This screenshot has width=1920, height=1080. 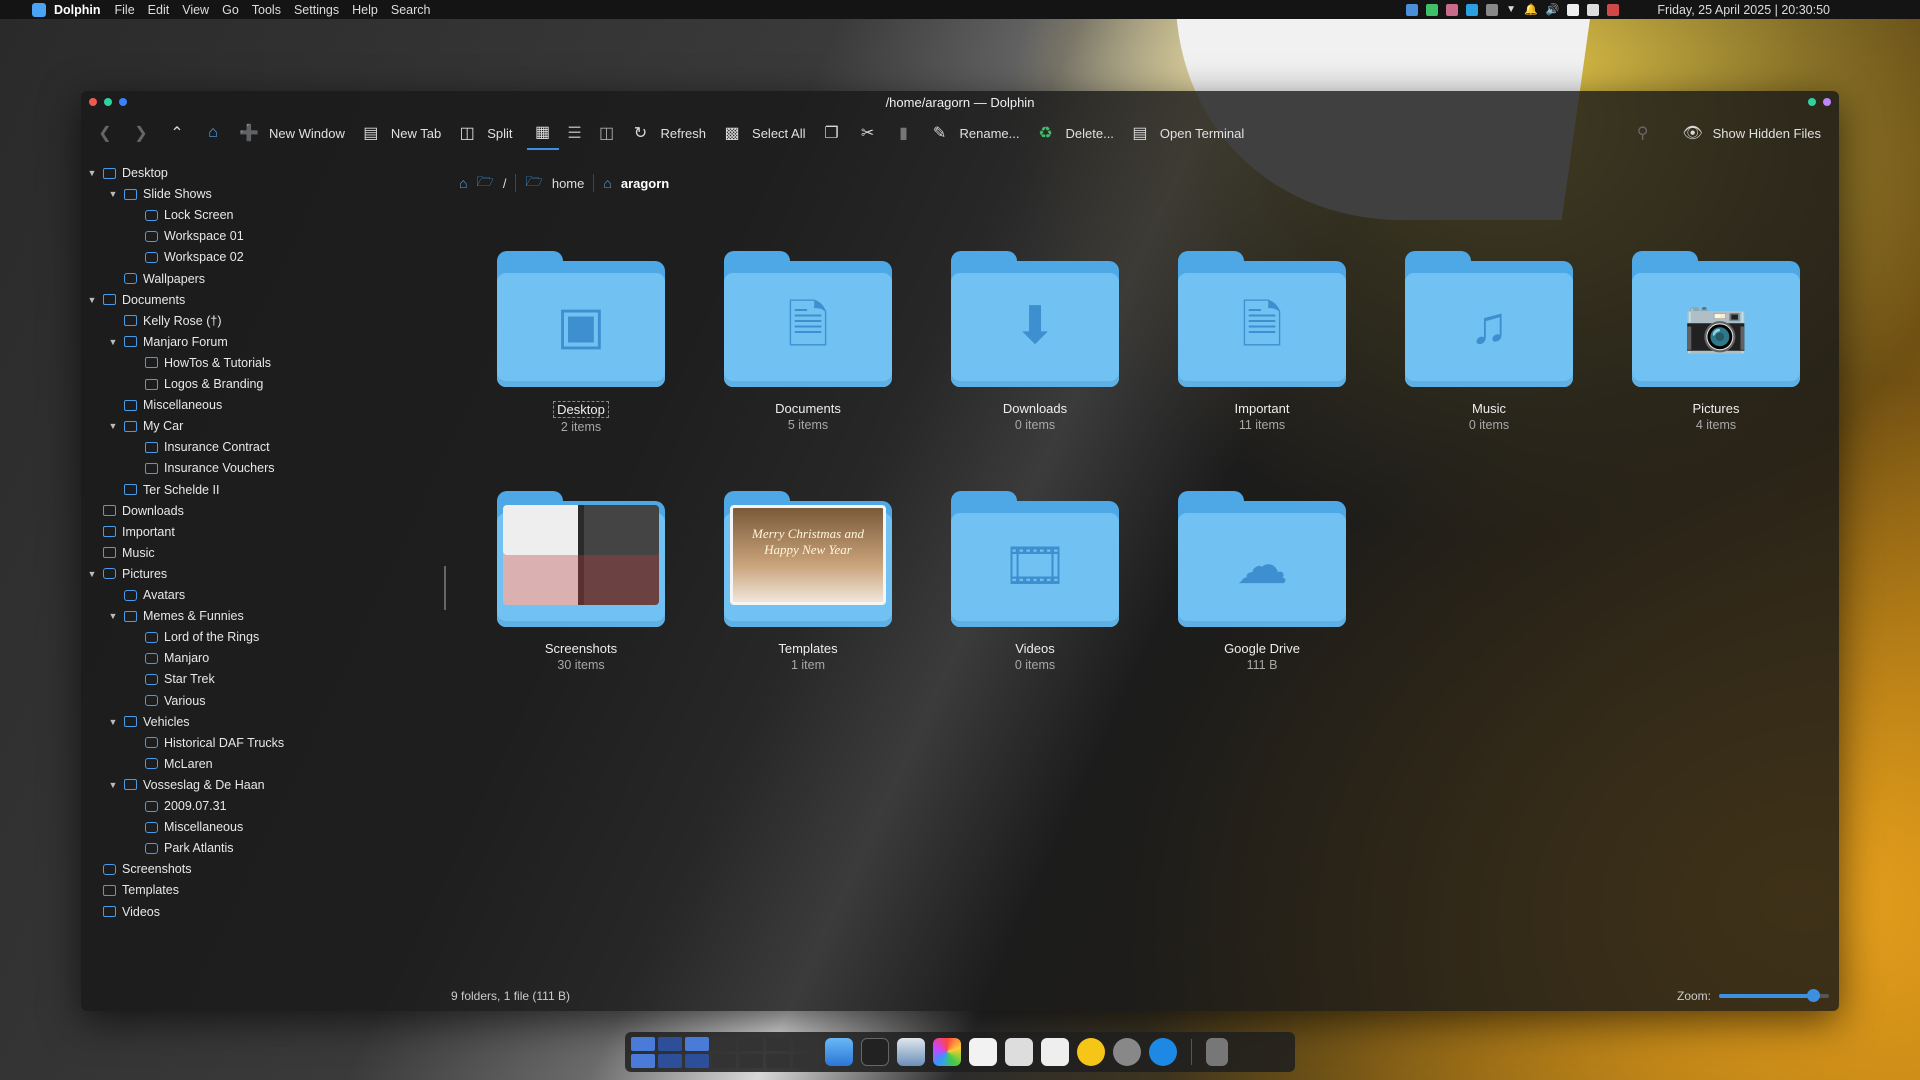 I want to click on screenshot-tool-icon, so click(x=911, y=1052).